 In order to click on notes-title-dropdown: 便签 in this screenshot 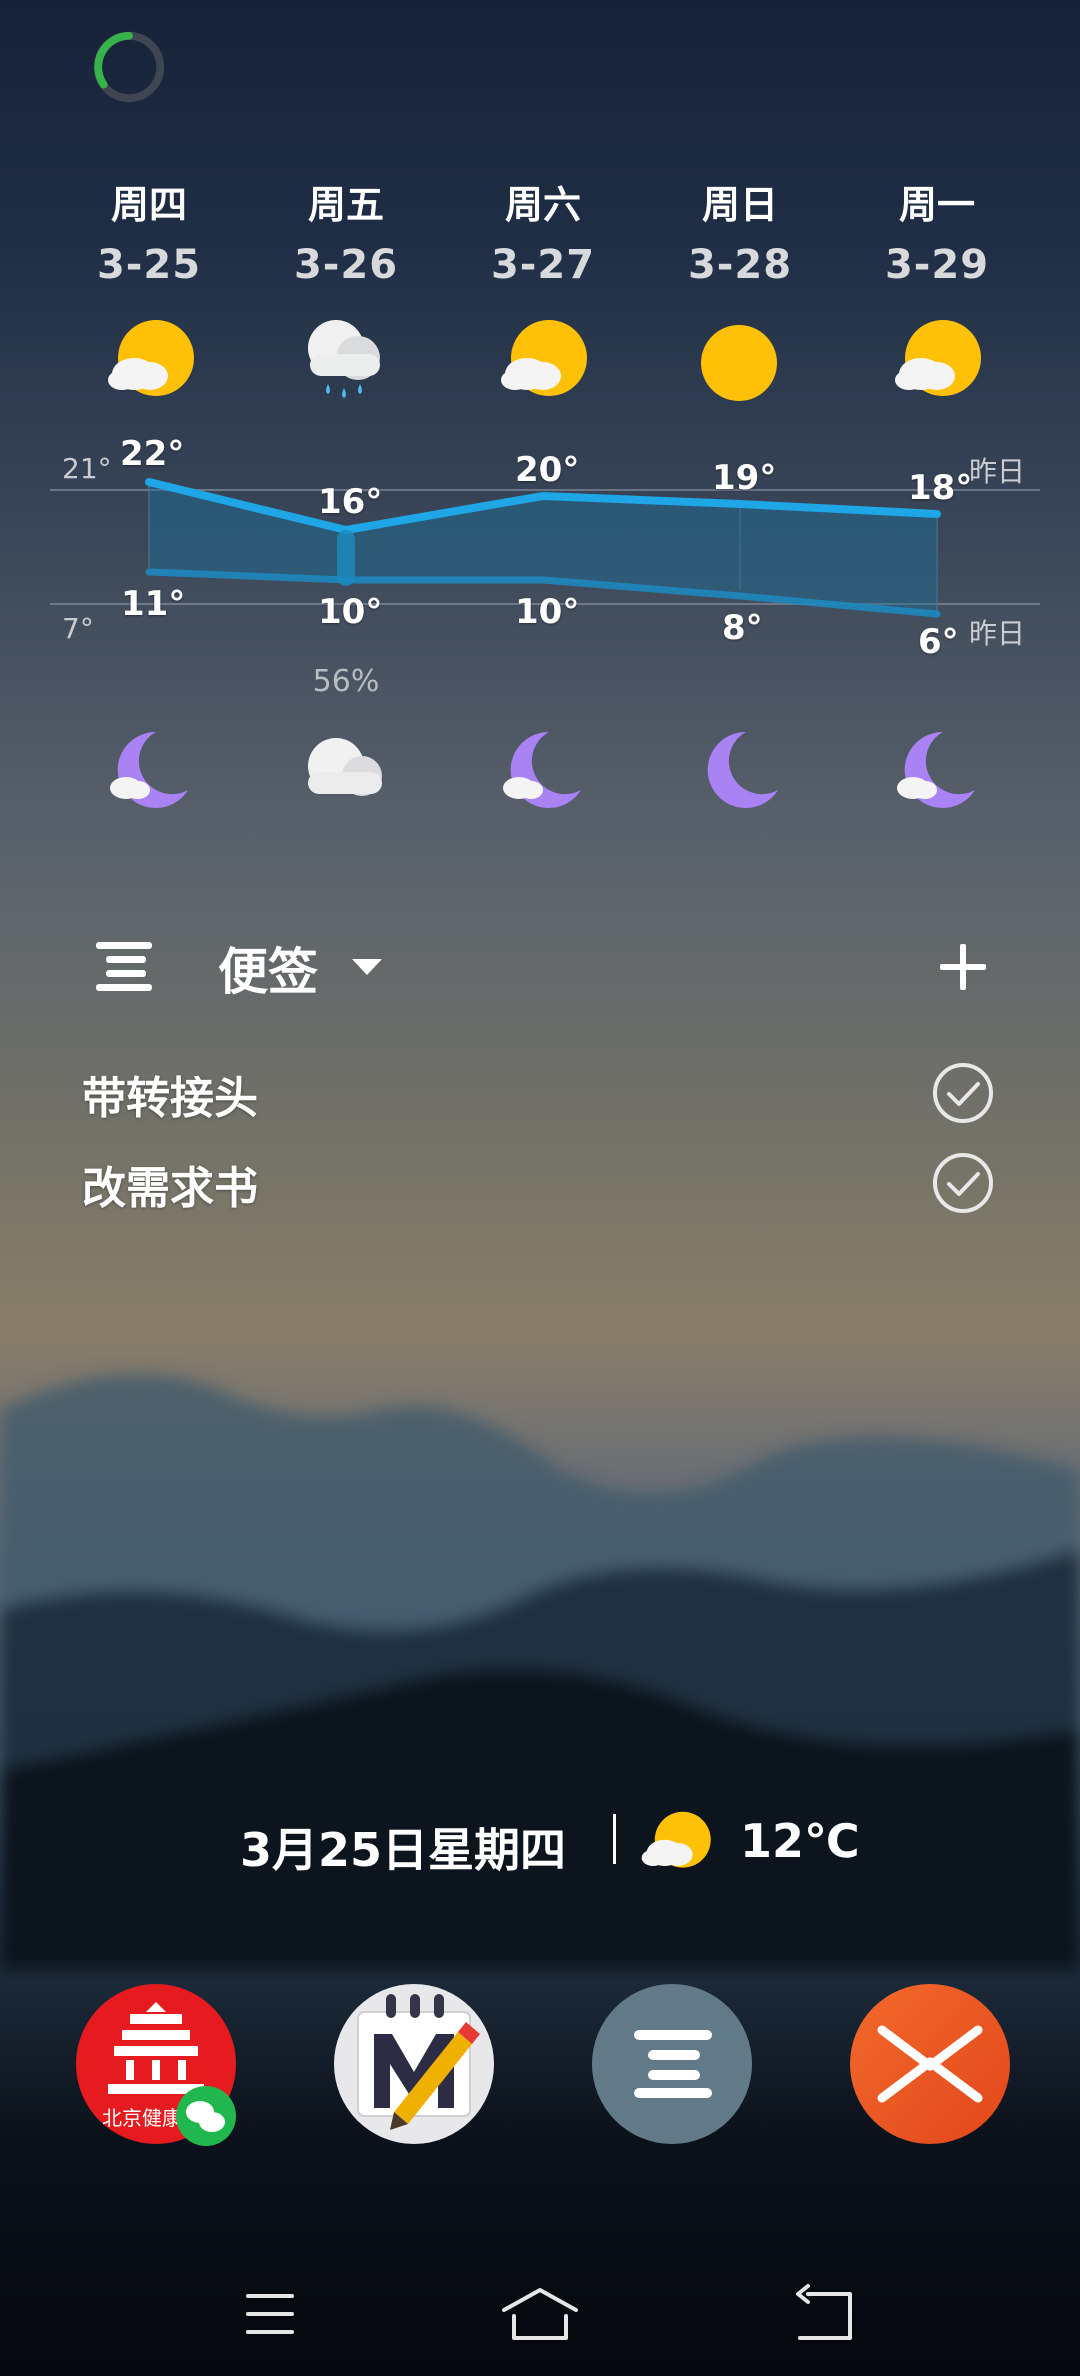, I will do `click(300, 969)`.